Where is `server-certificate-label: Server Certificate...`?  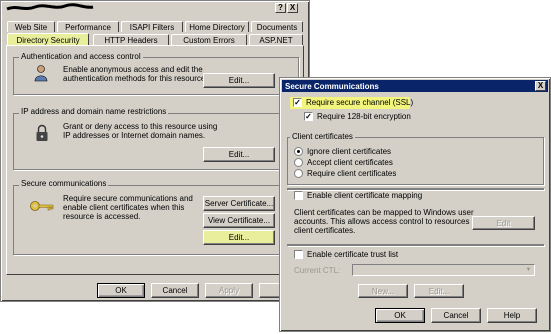 server-certificate-label: Server Certificate... is located at coordinates (239, 203).